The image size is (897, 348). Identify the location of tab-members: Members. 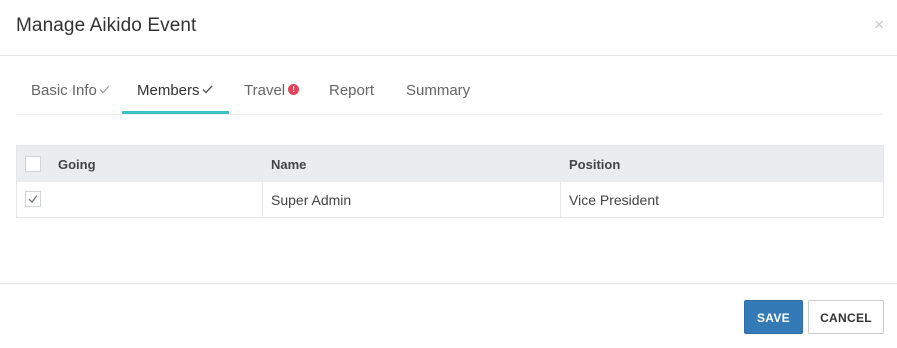
(175, 91).